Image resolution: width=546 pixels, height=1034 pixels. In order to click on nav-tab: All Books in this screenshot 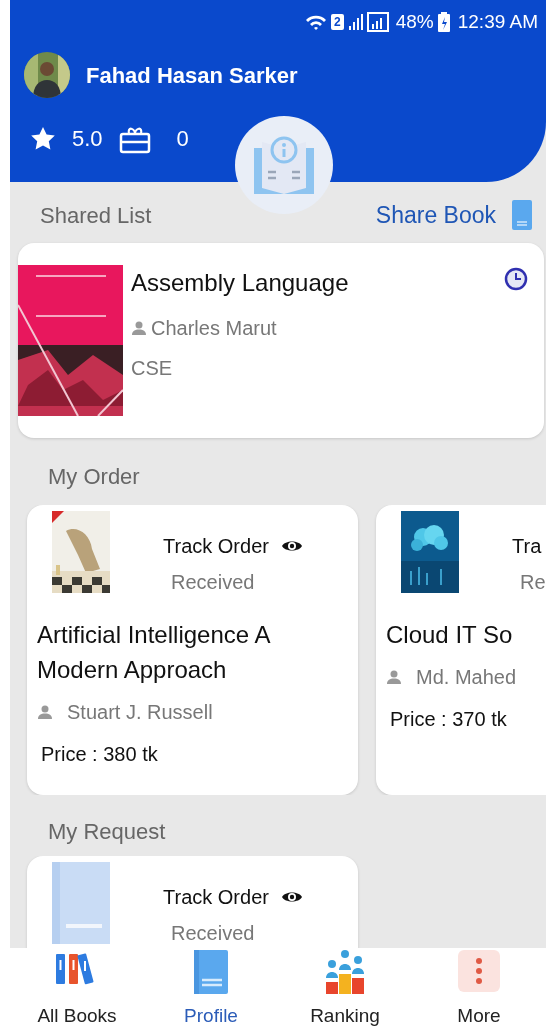, I will do `click(77, 991)`.